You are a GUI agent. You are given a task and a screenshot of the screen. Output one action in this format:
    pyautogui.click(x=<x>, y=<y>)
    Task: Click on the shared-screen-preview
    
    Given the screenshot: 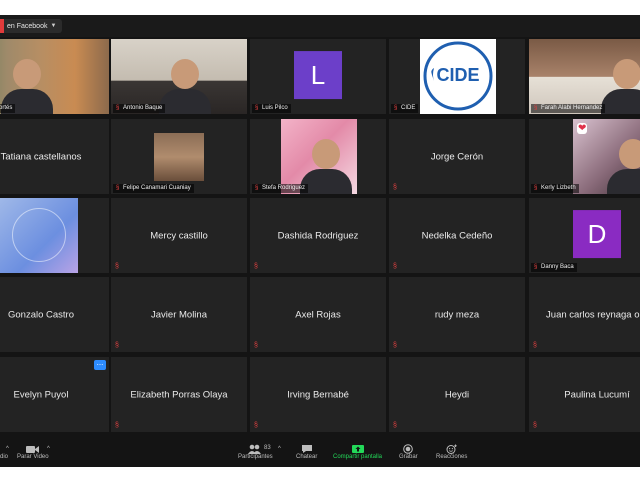 What is the action you would take?
    pyautogui.click(x=39, y=235)
    